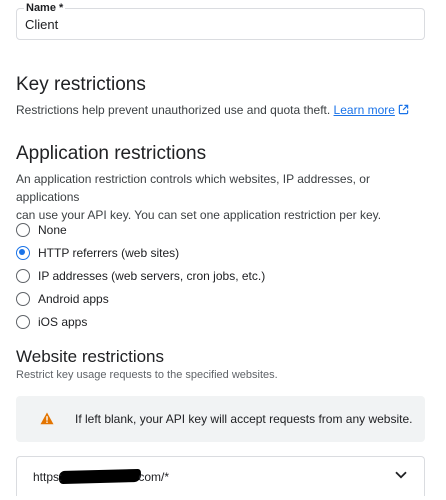  I want to click on radio-label: HTTP referrers (web sites), so click(108, 253).